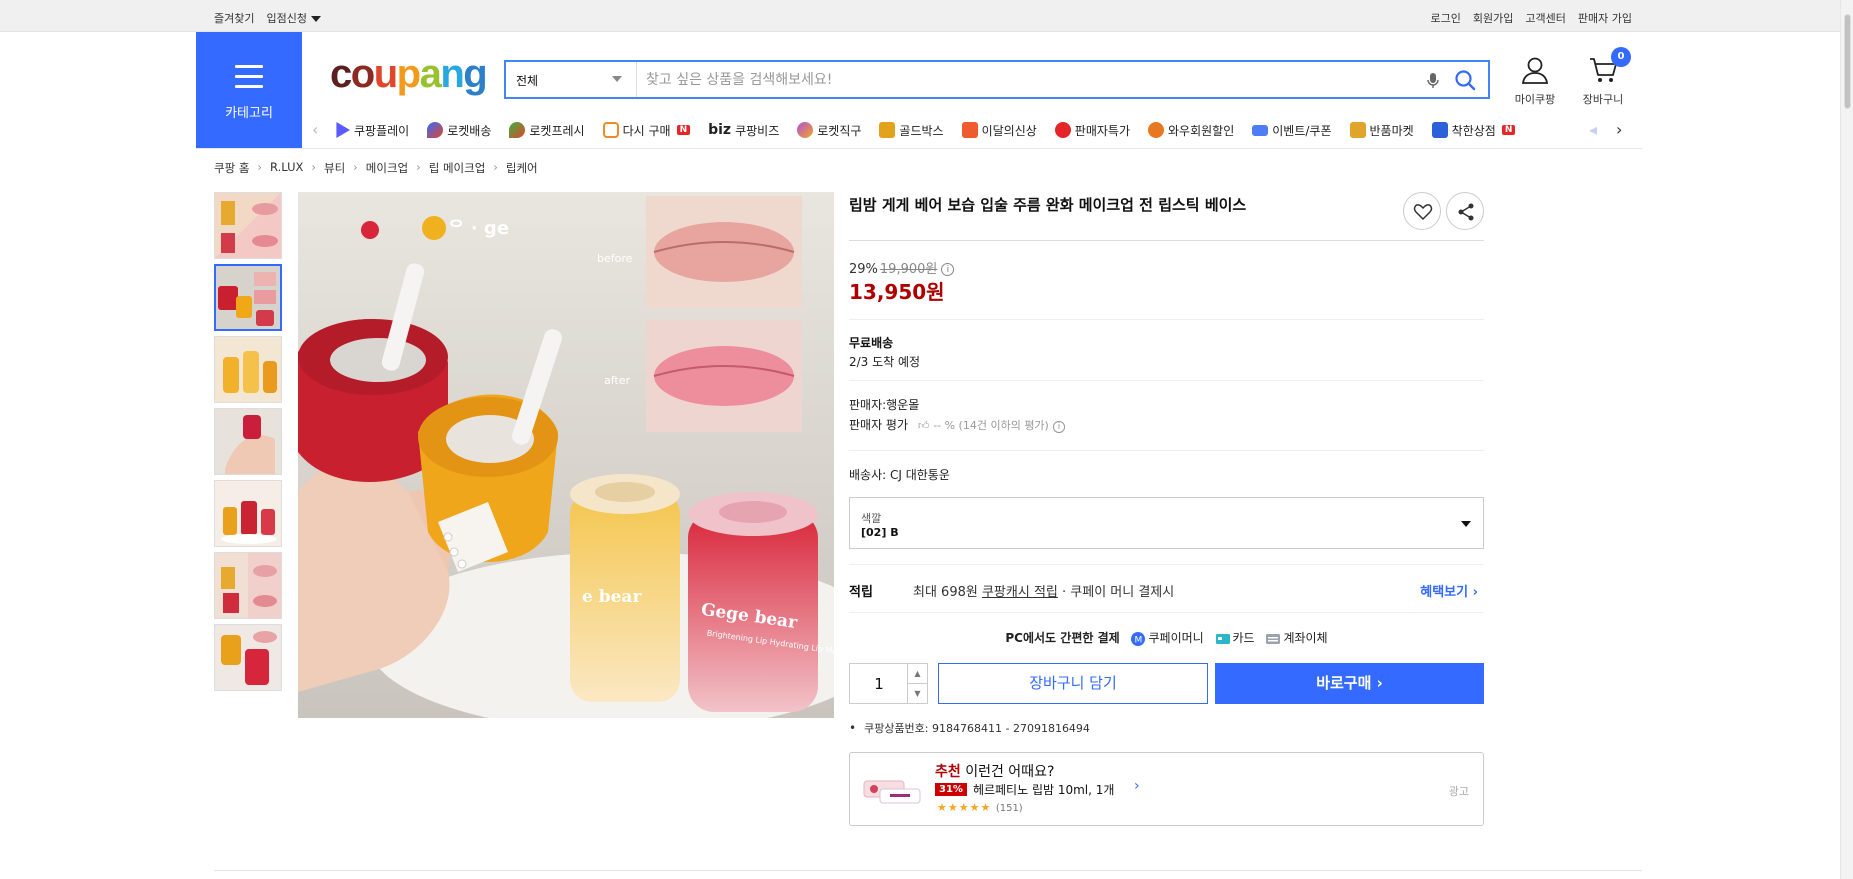  Describe the element at coordinates (1166, 612) in the screenshot. I see `section-divider` at that location.